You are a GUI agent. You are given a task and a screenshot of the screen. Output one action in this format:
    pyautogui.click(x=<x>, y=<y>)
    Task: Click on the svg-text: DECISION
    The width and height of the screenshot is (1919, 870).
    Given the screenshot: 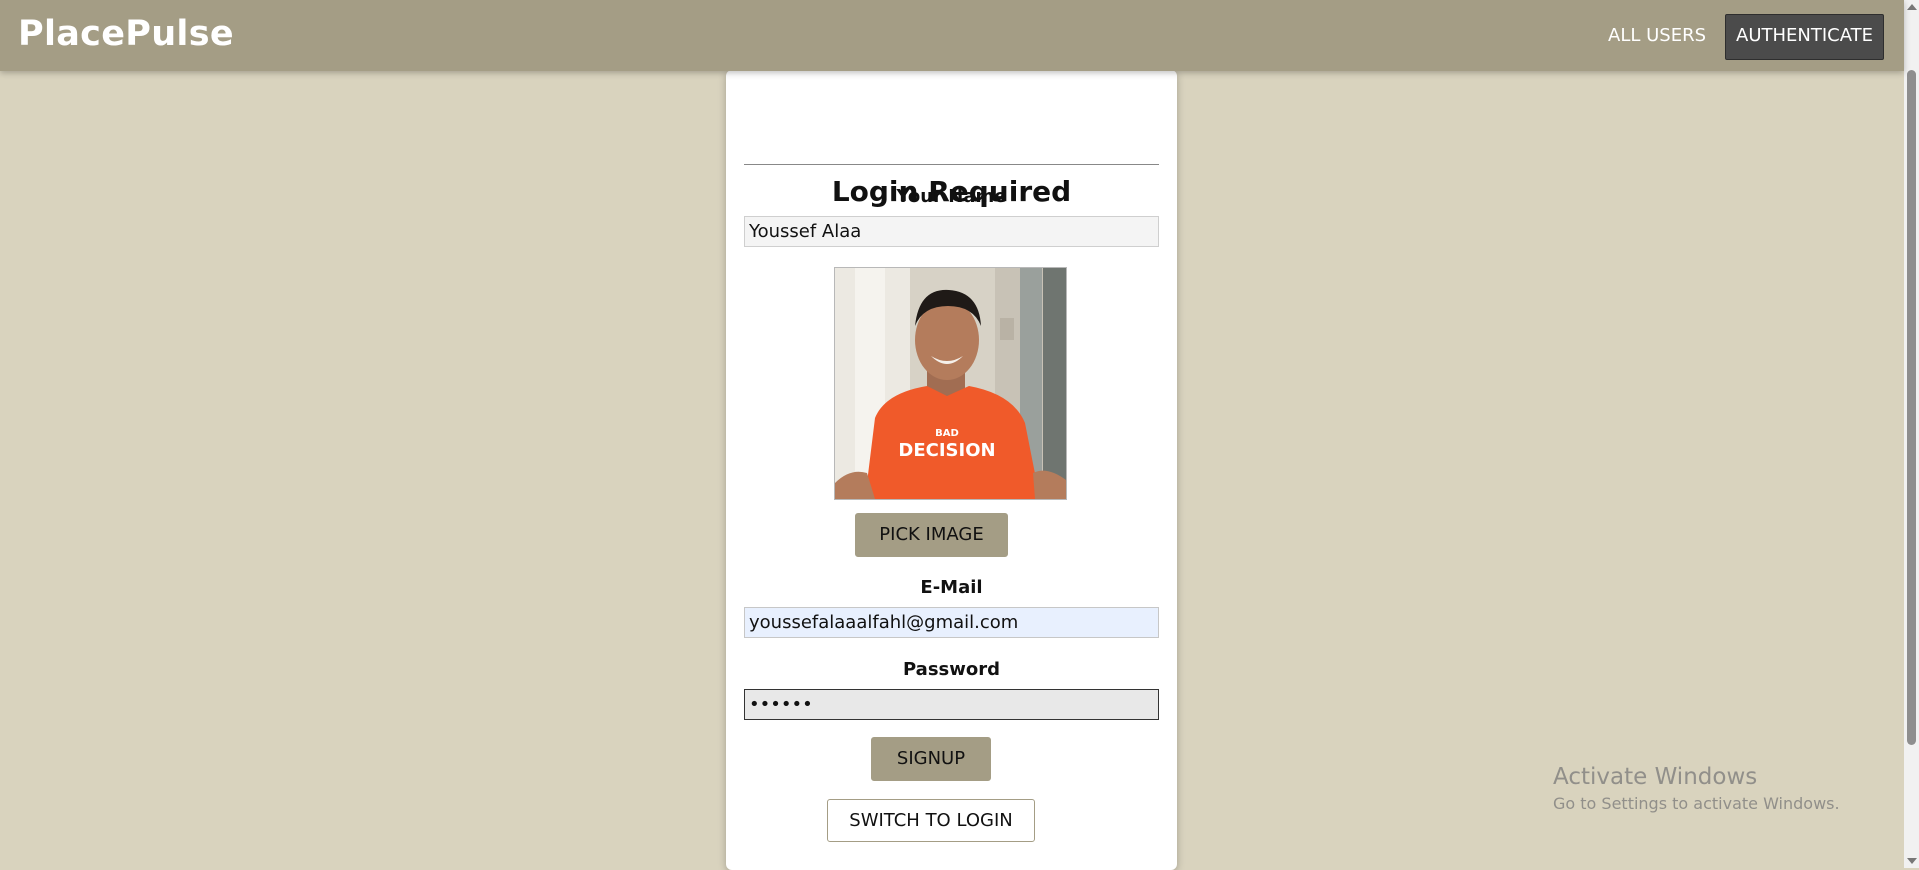 What is the action you would take?
    pyautogui.click(x=946, y=450)
    